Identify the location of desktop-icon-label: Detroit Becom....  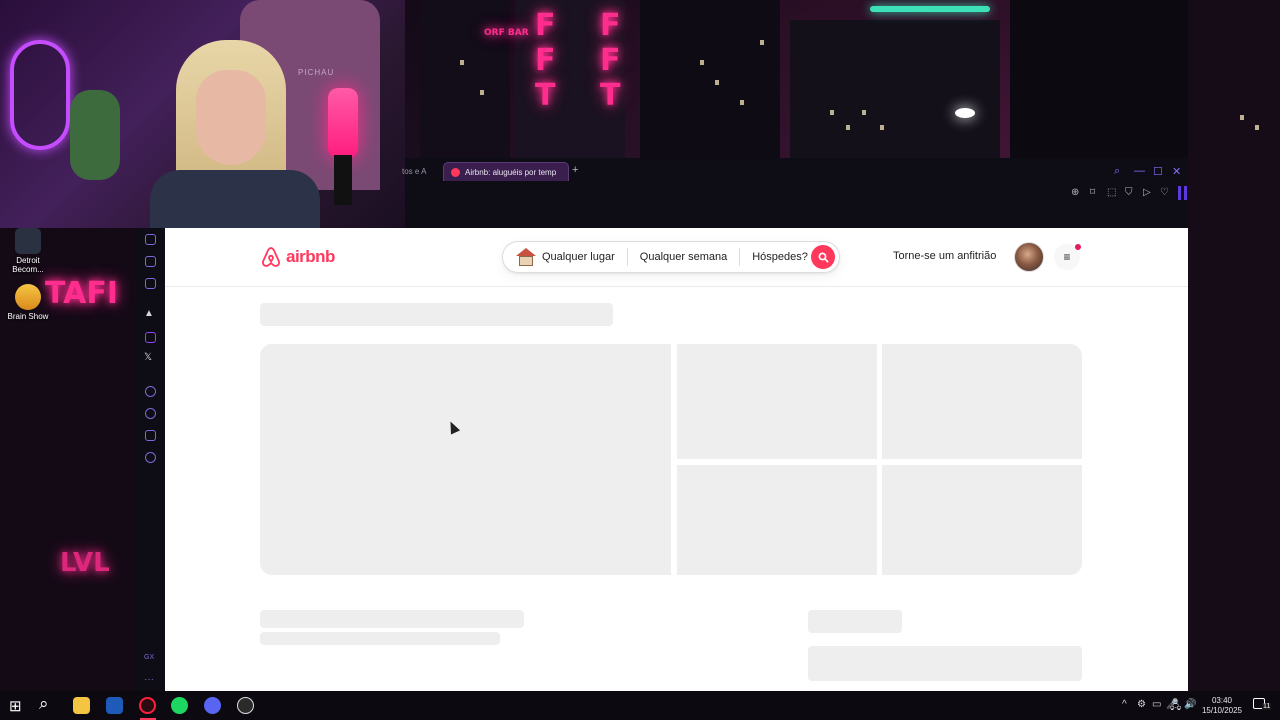
(28, 265).